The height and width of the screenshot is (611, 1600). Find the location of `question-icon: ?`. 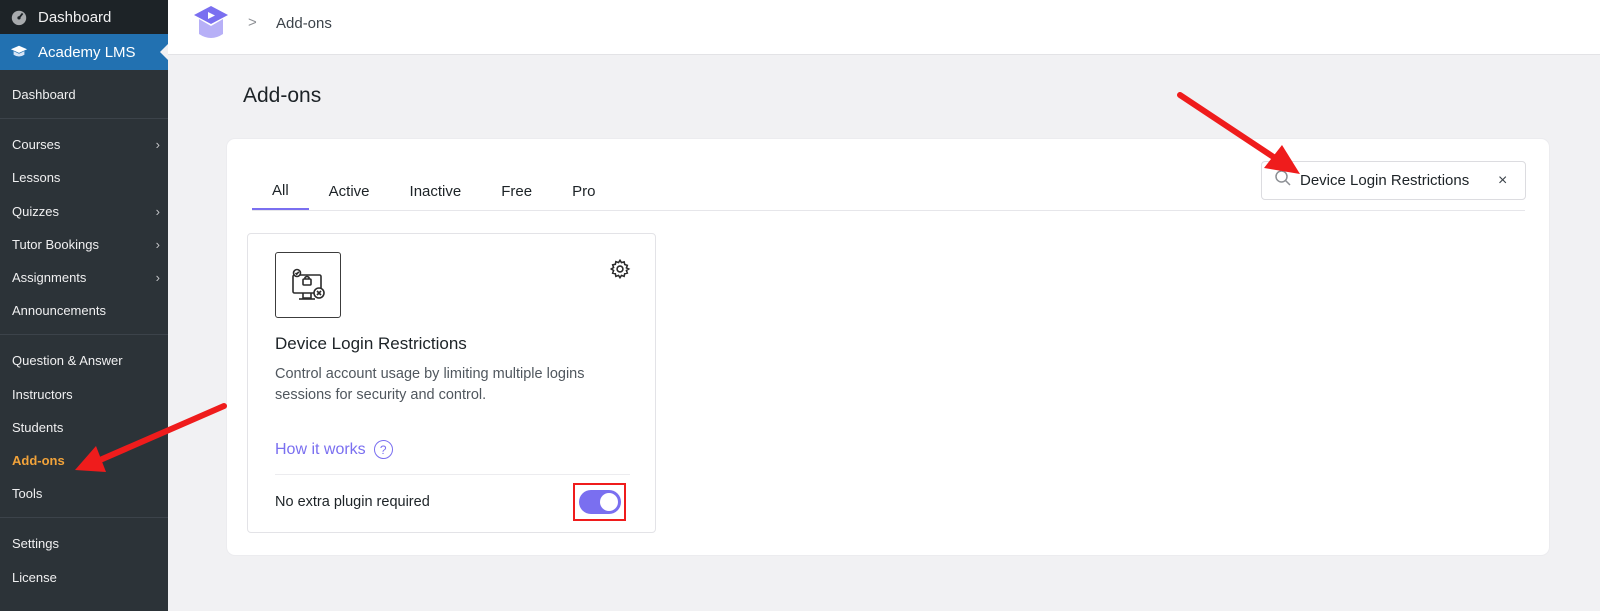

question-icon: ? is located at coordinates (383, 449).